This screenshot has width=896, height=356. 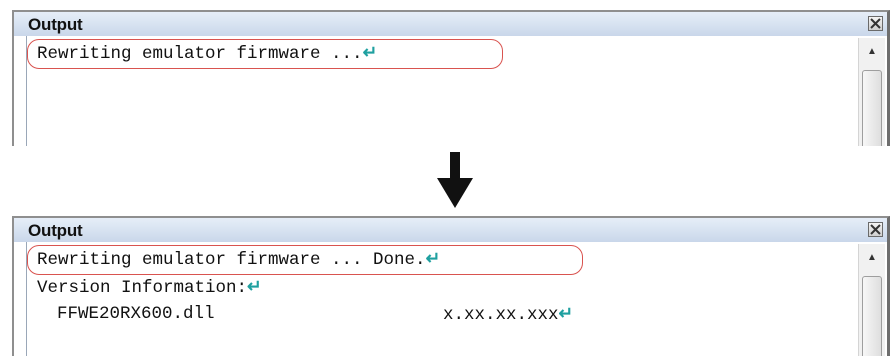 What do you see at coordinates (207, 54) in the screenshot?
I see `output-line: Rewriting emulator firmware ...↵` at bounding box center [207, 54].